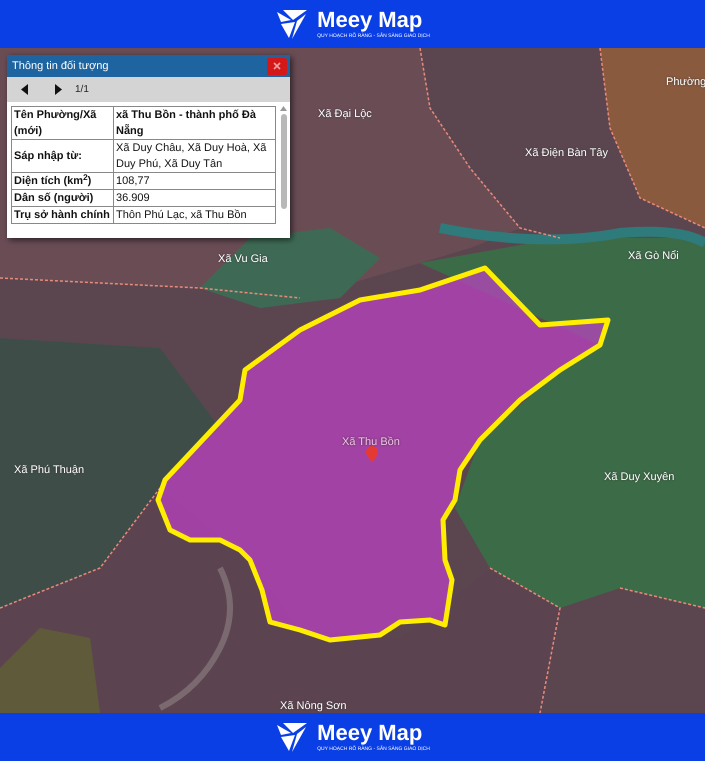  Describe the element at coordinates (60, 66) in the screenshot. I see `panel-title: Thông tin đối tượng` at that location.